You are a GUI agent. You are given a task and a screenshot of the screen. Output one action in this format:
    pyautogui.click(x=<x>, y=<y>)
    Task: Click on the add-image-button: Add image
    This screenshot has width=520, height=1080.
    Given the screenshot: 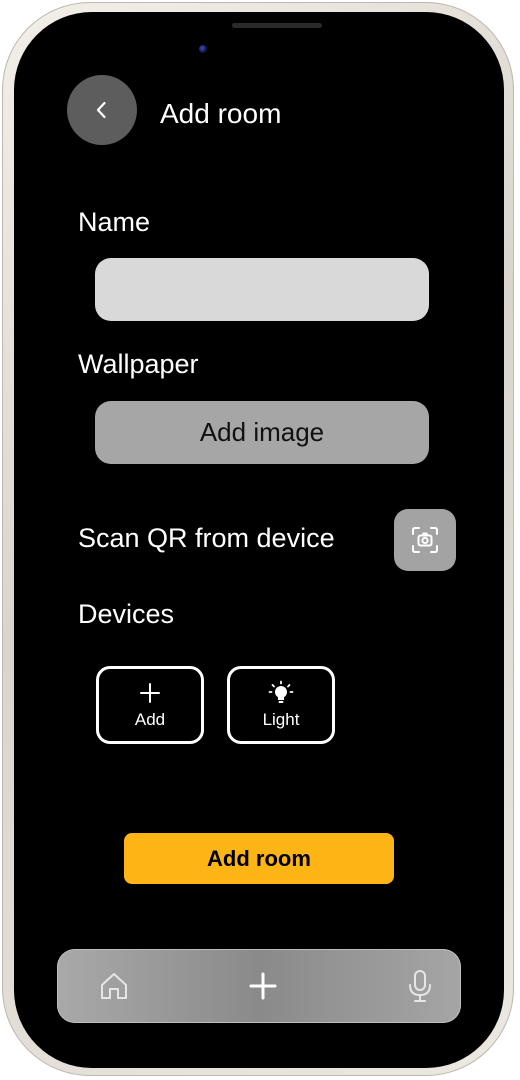 What is the action you would take?
    pyautogui.click(x=262, y=432)
    